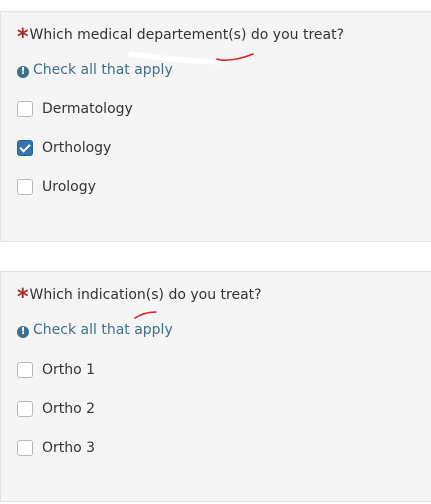  Describe the element at coordinates (68, 448) in the screenshot. I see `option-label: Ortho 3` at that location.